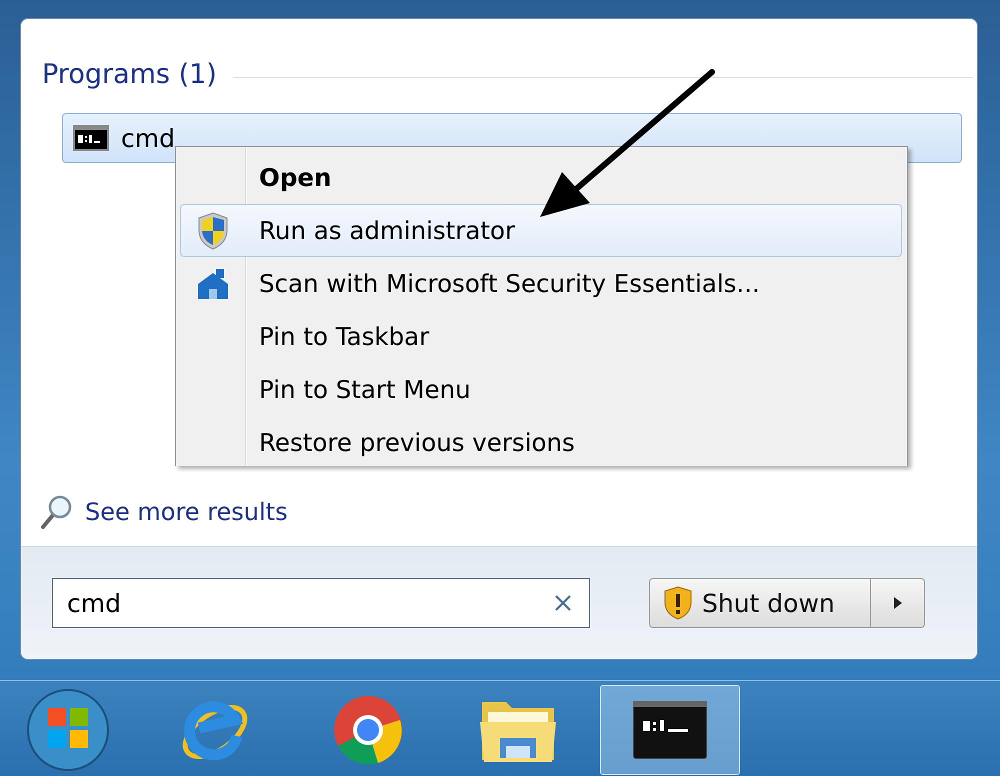 The image size is (1000, 776). I want to click on warning-shield-icon, so click(678, 603).